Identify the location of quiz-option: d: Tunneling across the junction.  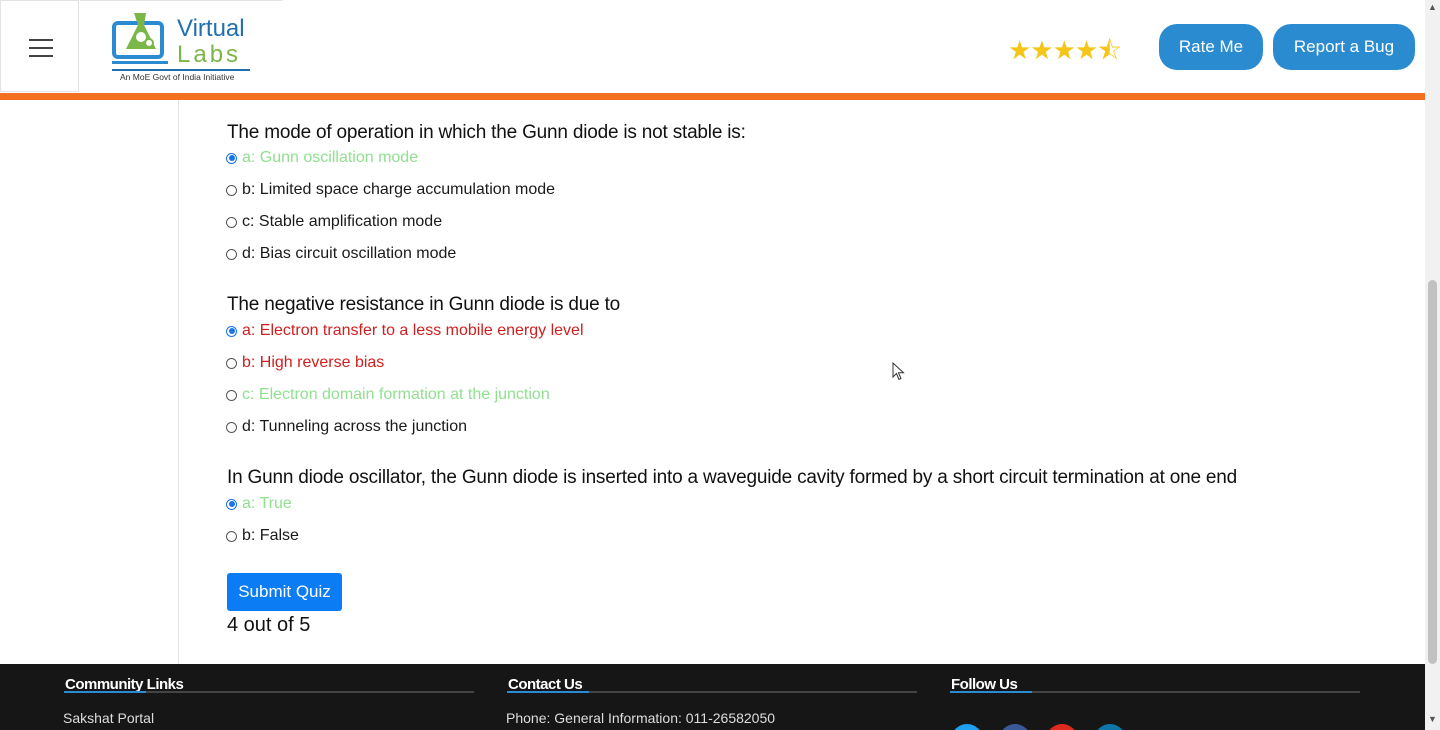
(346, 427).